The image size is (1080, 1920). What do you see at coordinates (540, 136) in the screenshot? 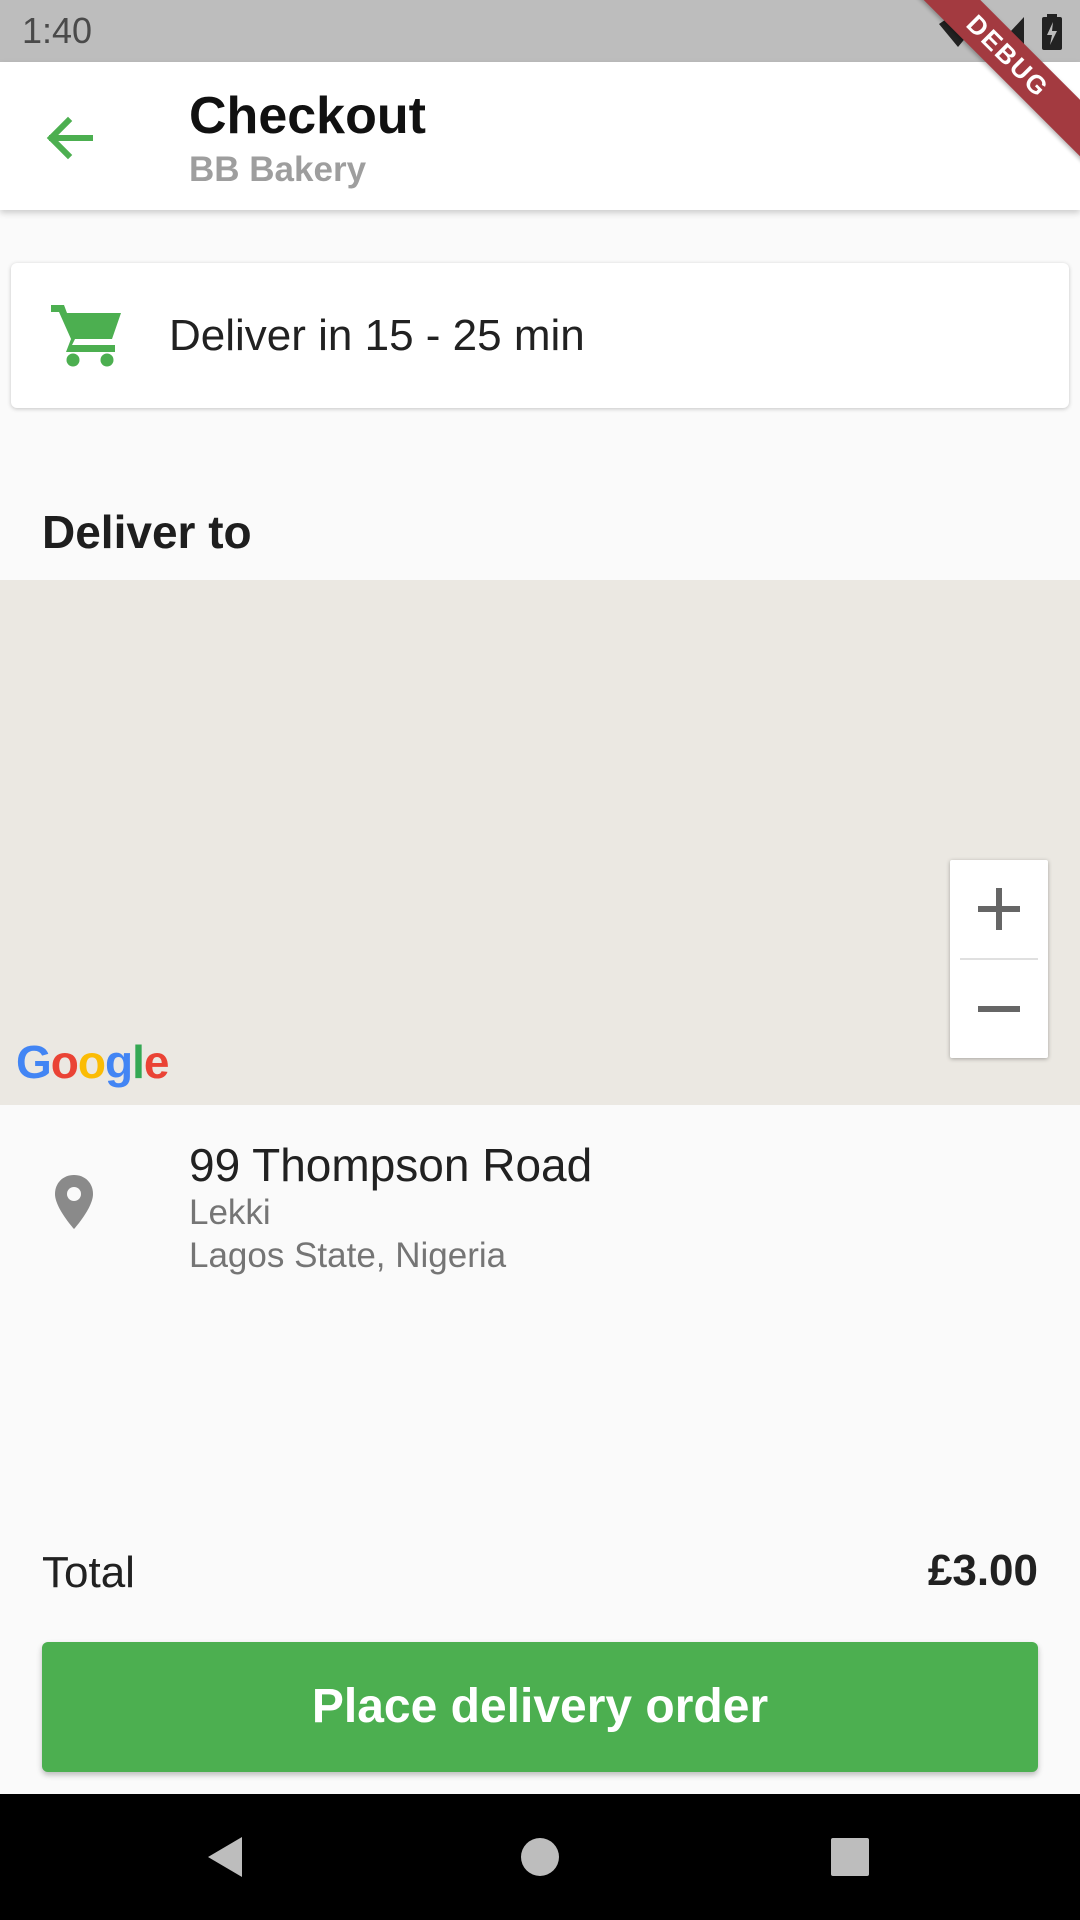
I see `app-bar: Checkout BB Bakery` at bounding box center [540, 136].